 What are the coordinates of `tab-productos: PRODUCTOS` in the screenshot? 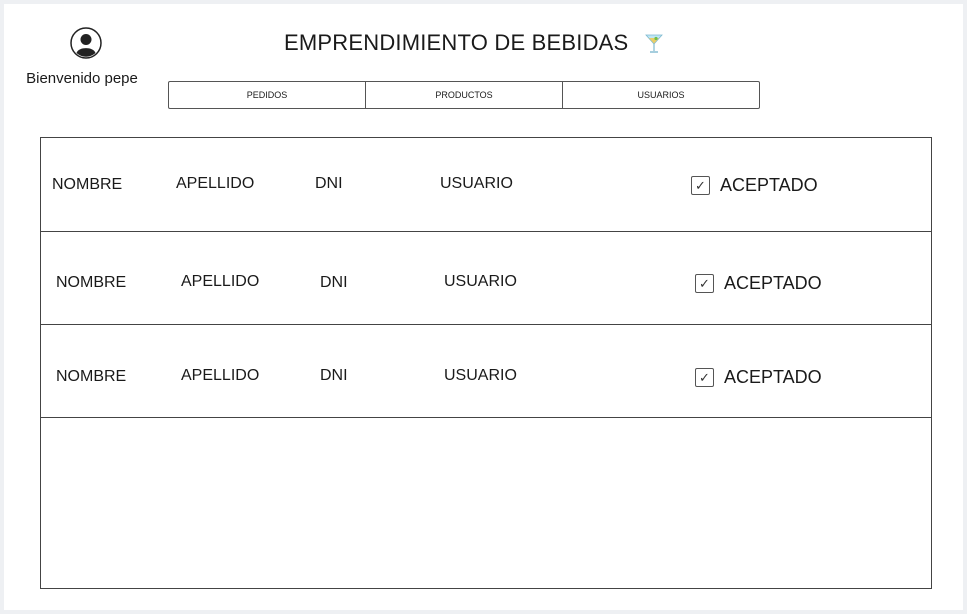 It's located at (463, 95).